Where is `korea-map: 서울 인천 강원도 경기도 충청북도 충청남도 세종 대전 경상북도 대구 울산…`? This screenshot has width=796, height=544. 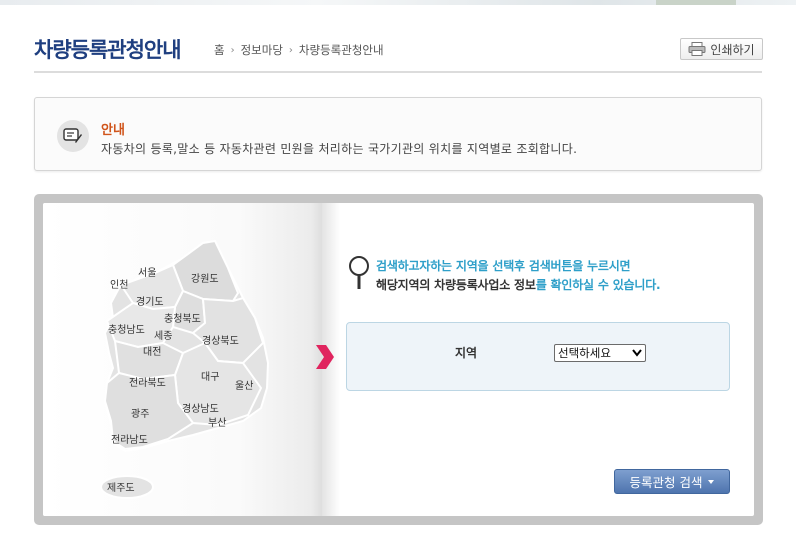 korea-map: 서울 인천 강원도 경기도 충청북도 충청남도 세종 대전 경상북도 대구 울산… is located at coordinates (185, 369).